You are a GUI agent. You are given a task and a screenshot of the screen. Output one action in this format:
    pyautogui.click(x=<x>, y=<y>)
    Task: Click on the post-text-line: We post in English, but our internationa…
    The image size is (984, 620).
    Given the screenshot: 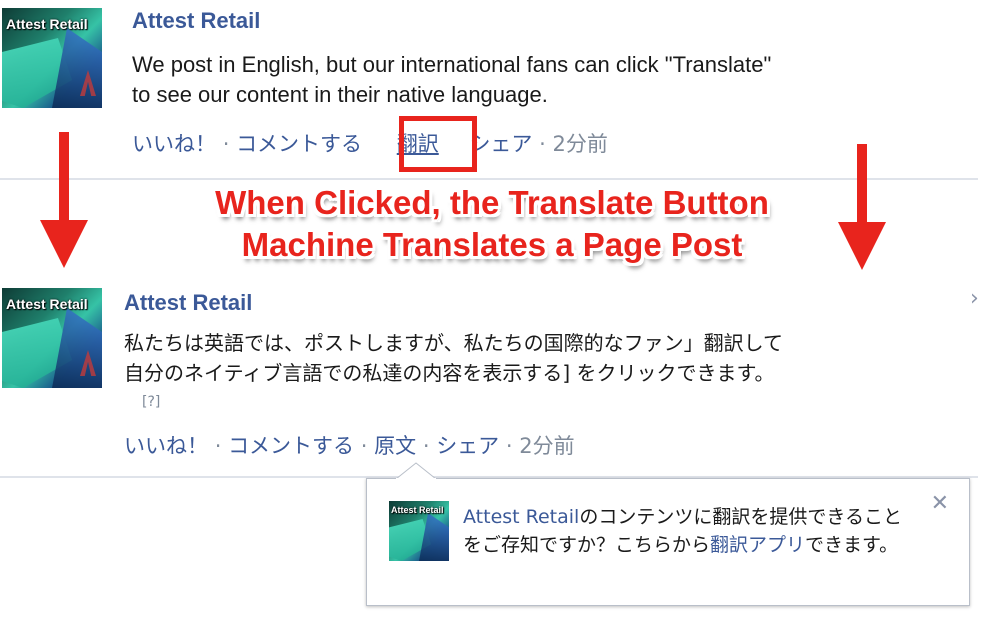 What is the action you would take?
    pyautogui.click(x=452, y=64)
    